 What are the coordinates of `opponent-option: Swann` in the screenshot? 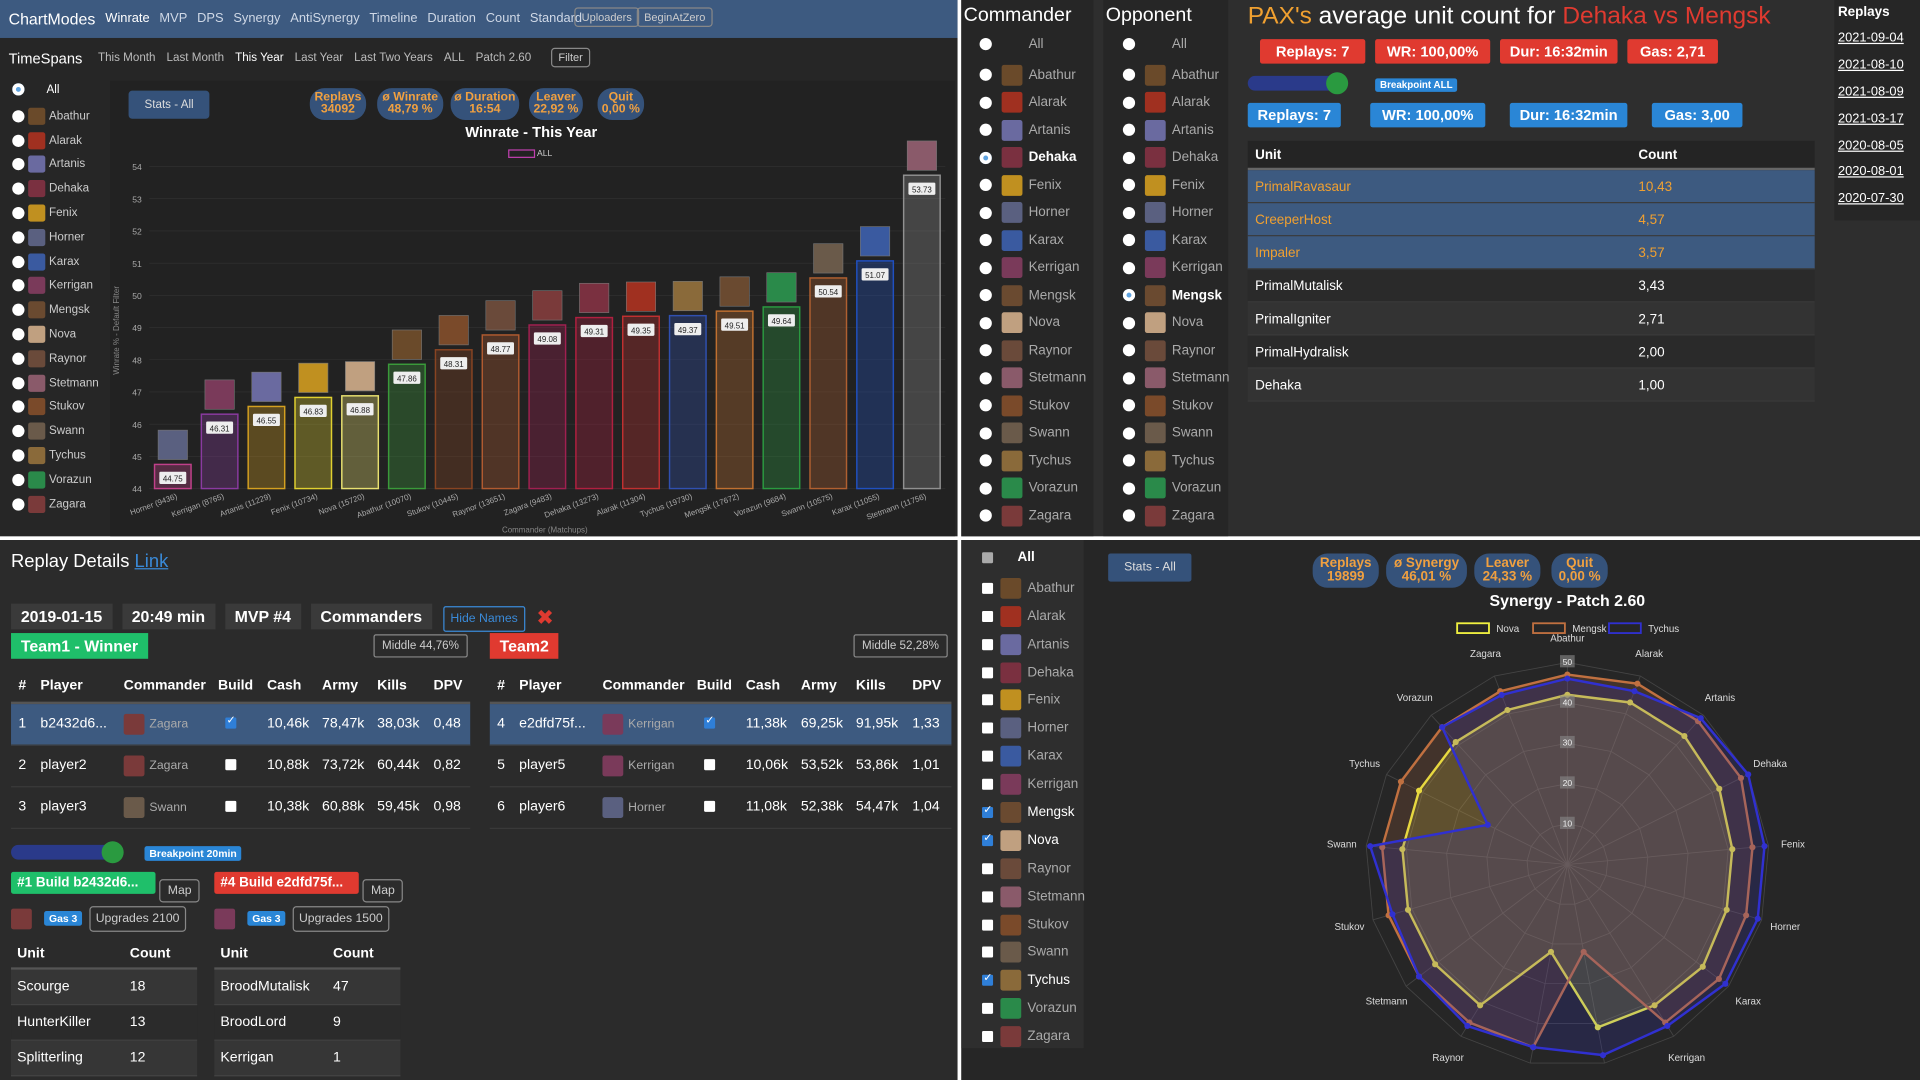 It's located at (1176, 436).